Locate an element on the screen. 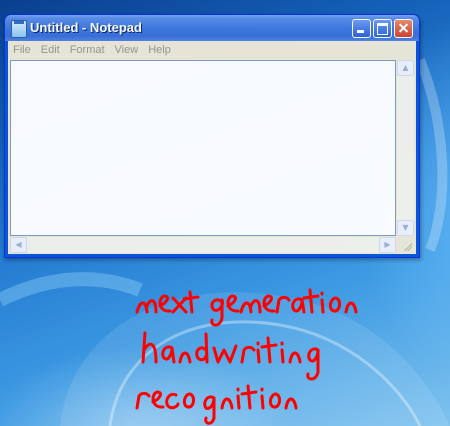  scroll-down-arrow-icon: ▼ is located at coordinates (405, 228).